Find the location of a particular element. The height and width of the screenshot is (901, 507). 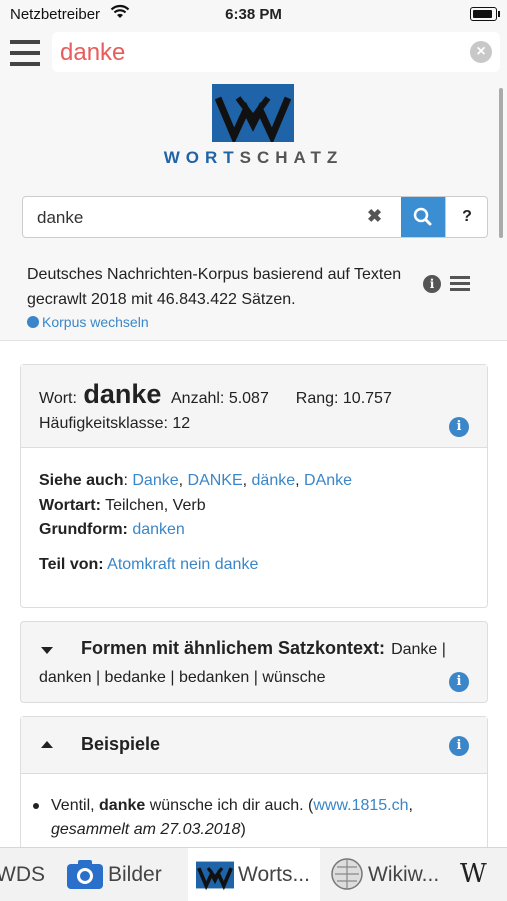

query-text: danke is located at coordinates (92, 53).